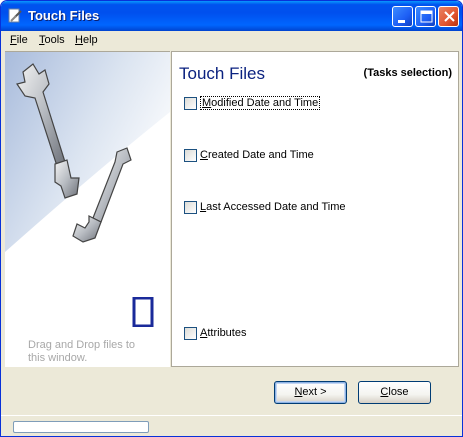 The image size is (463, 437). I want to click on option-label: Created Date and Time, so click(257, 155).